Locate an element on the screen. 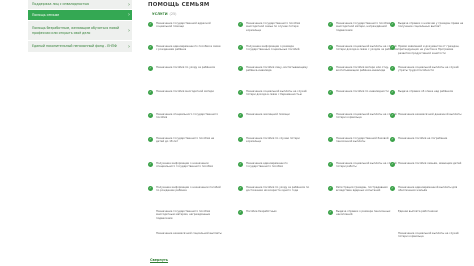 The width and height of the screenshot is (474, 266). sidebar-item-label: Поддержка лиц с инвалидностью is located at coordinates (61, 4).